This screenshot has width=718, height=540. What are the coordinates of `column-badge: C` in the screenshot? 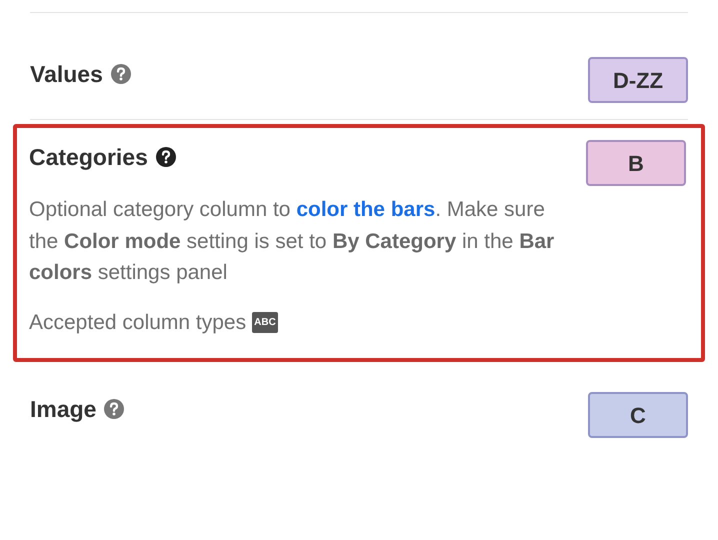 It's located at (638, 415).